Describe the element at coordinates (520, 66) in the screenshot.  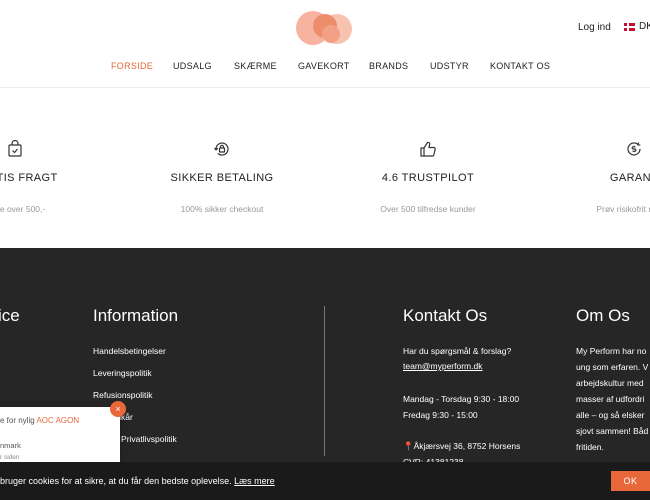
I see `nav-kontakt-os: KONTAKT OS` at that location.